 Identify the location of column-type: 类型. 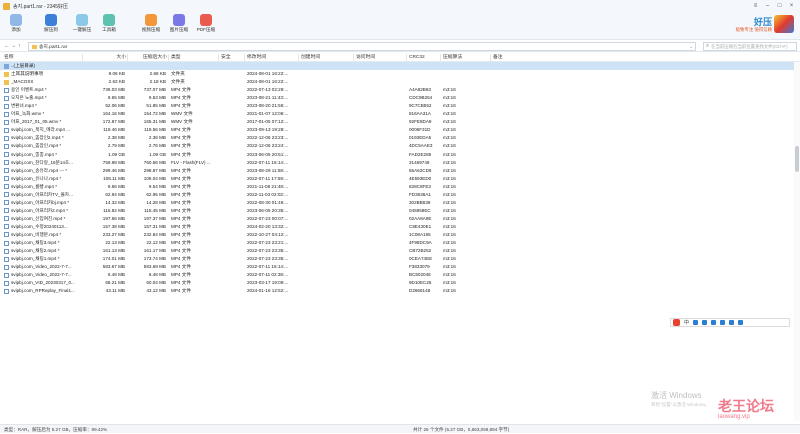
(193, 57).